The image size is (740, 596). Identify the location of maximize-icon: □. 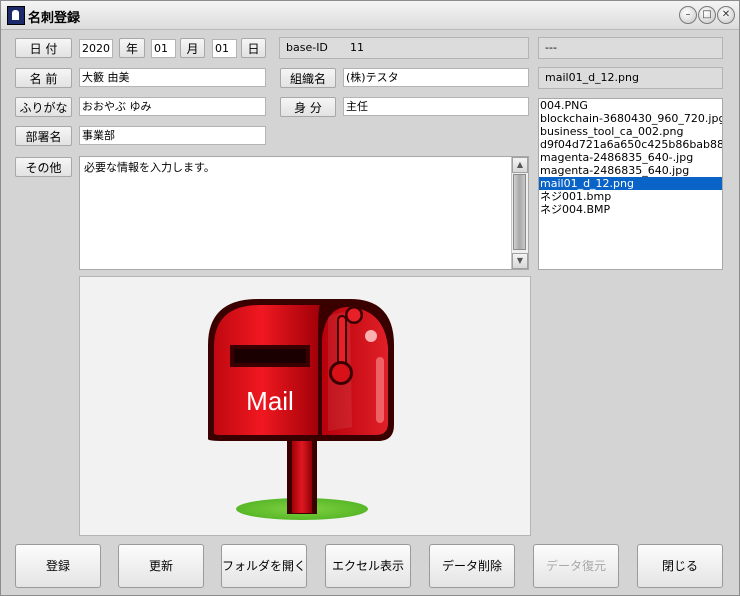
(707, 15).